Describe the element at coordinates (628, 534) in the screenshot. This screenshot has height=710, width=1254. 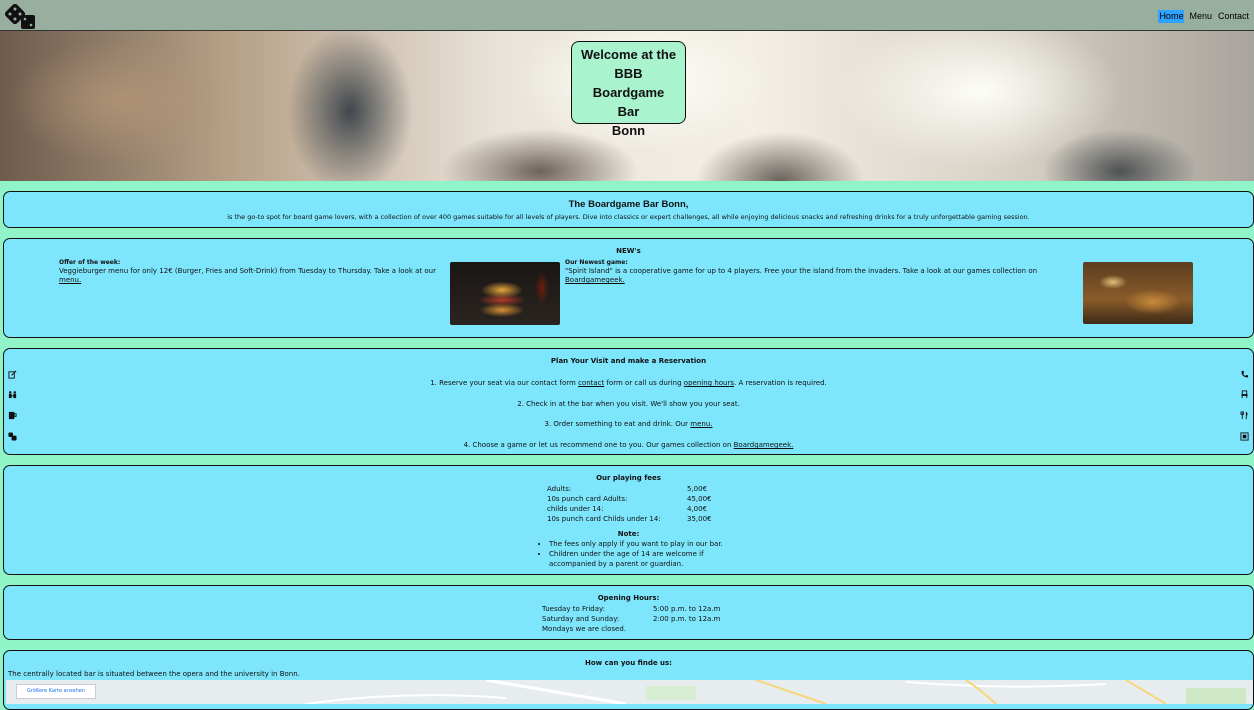
I see `fees-note-title: Note:` at that location.